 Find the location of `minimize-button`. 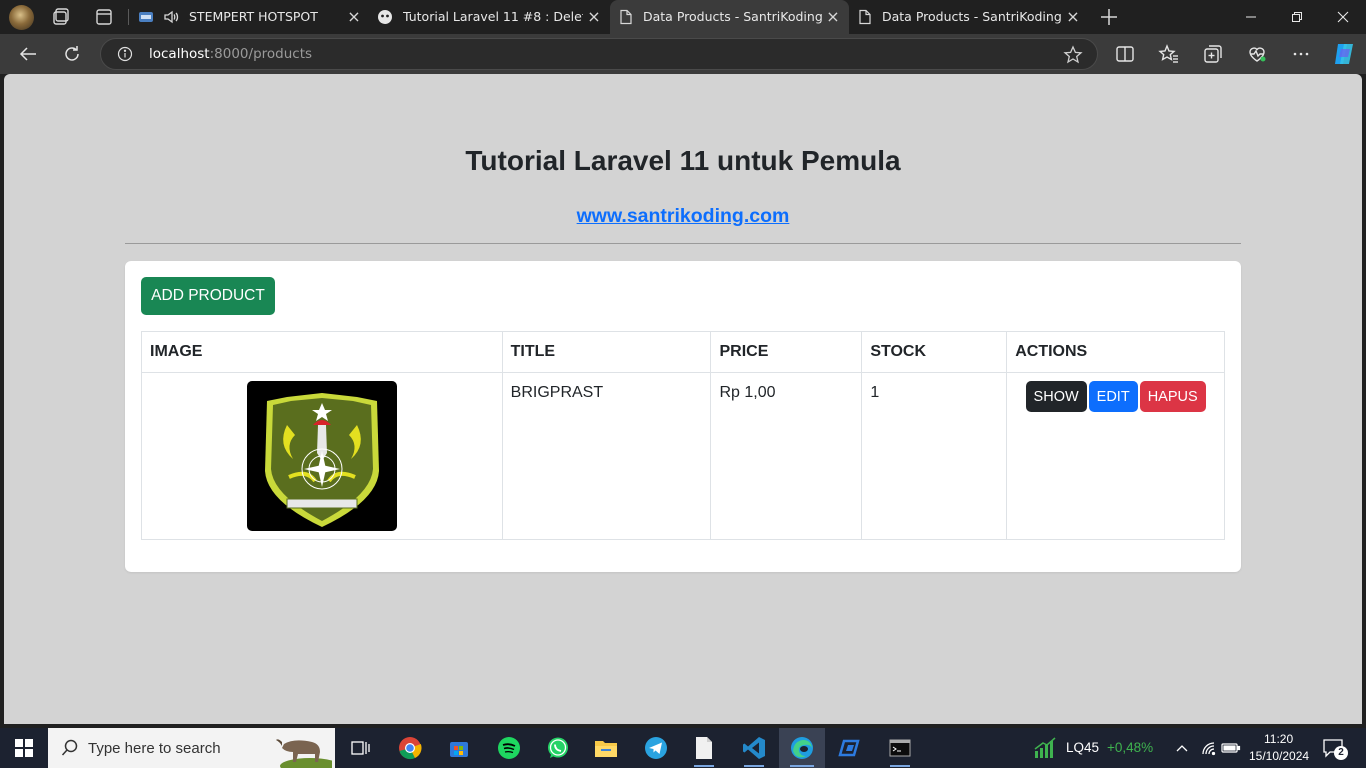

minimize-button is located at coordinates (1251, 17).